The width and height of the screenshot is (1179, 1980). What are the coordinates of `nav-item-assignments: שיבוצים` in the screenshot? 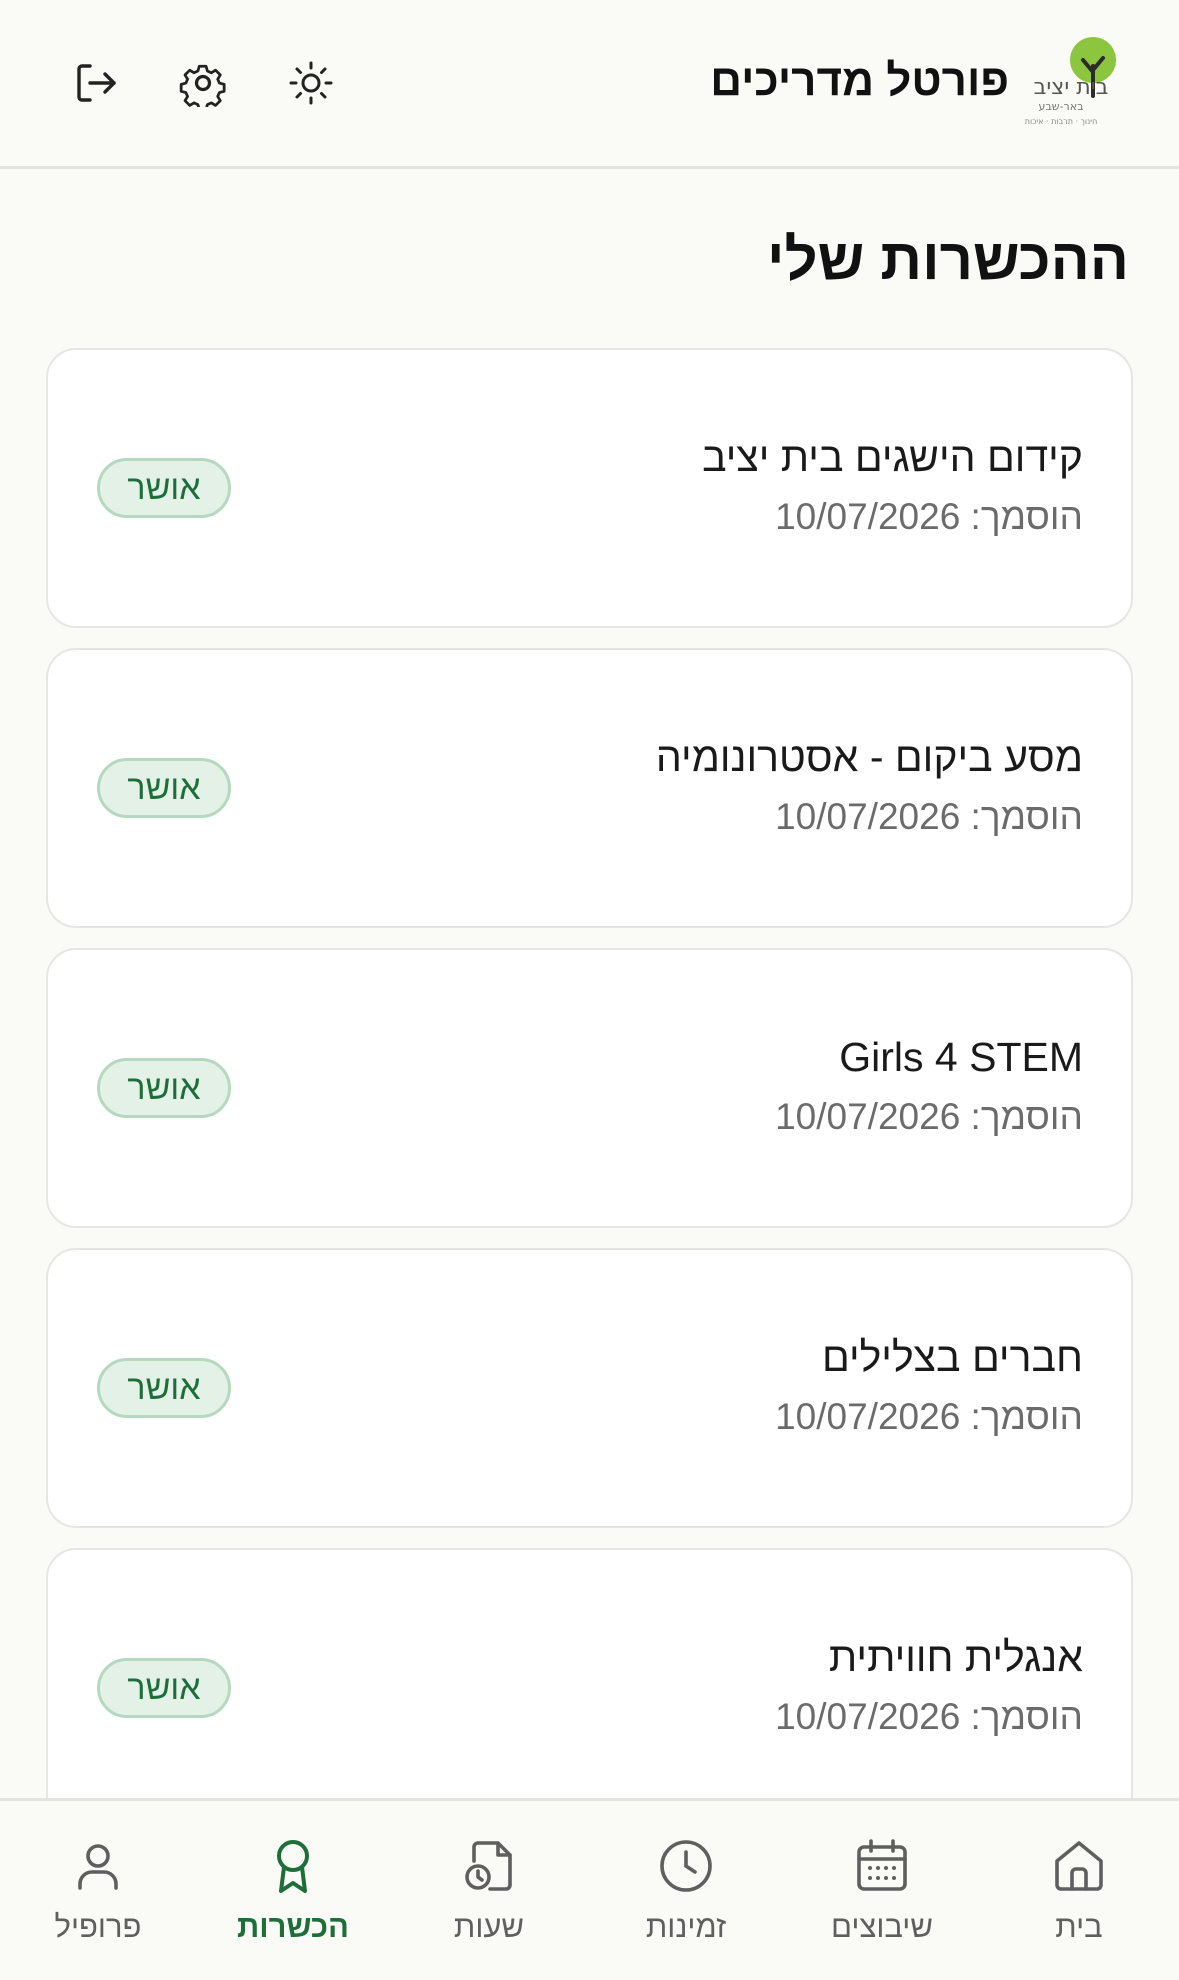 It's located at (882, 1890).